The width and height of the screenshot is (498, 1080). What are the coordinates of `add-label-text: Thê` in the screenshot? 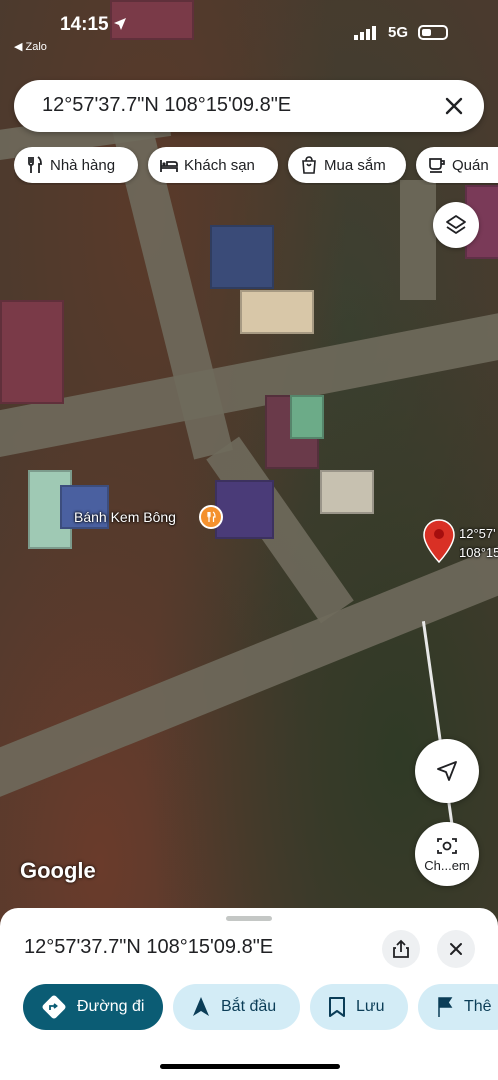 It's located at (478, 1006).